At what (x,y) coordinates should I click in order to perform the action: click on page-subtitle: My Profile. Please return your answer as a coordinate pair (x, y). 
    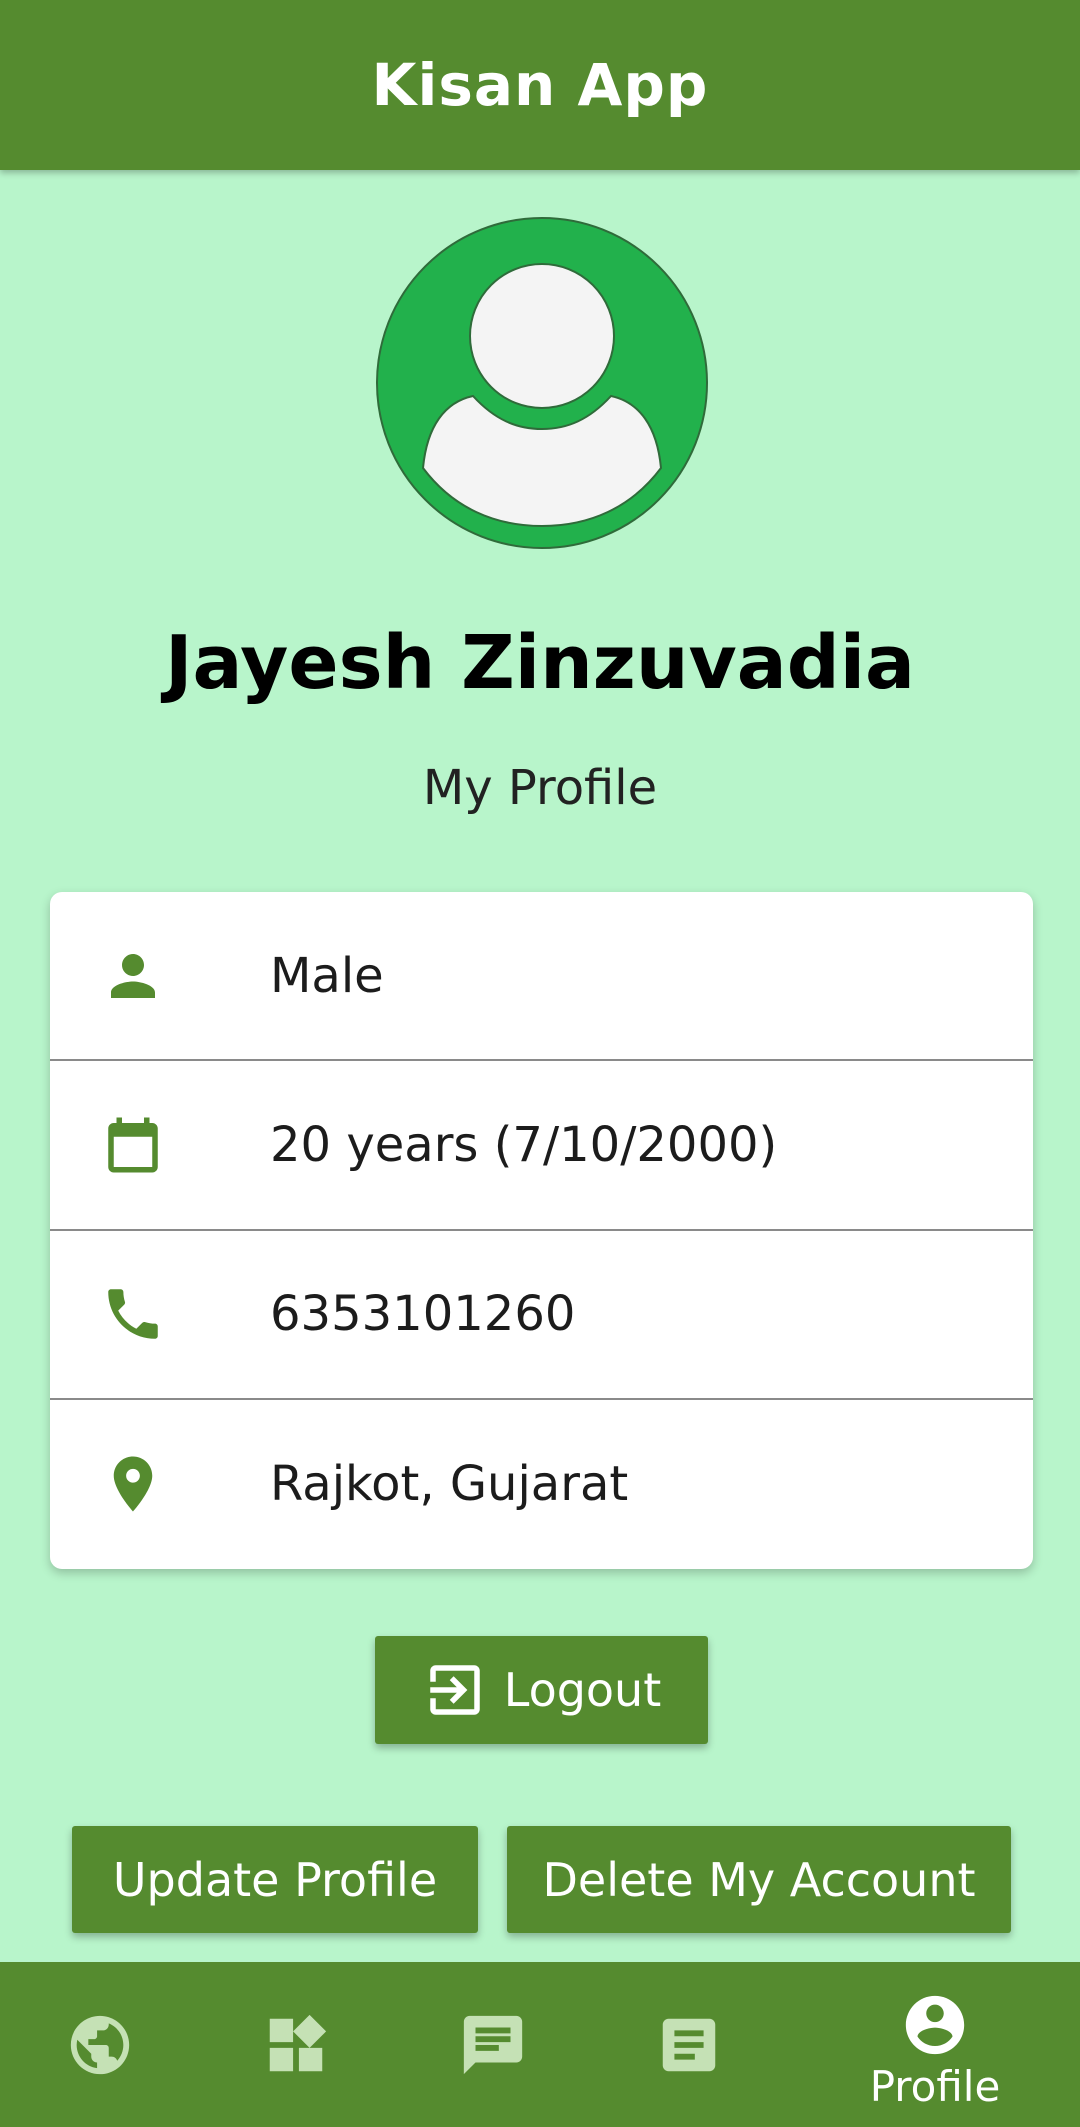
    Looking at the image, I should click on (540, 788).